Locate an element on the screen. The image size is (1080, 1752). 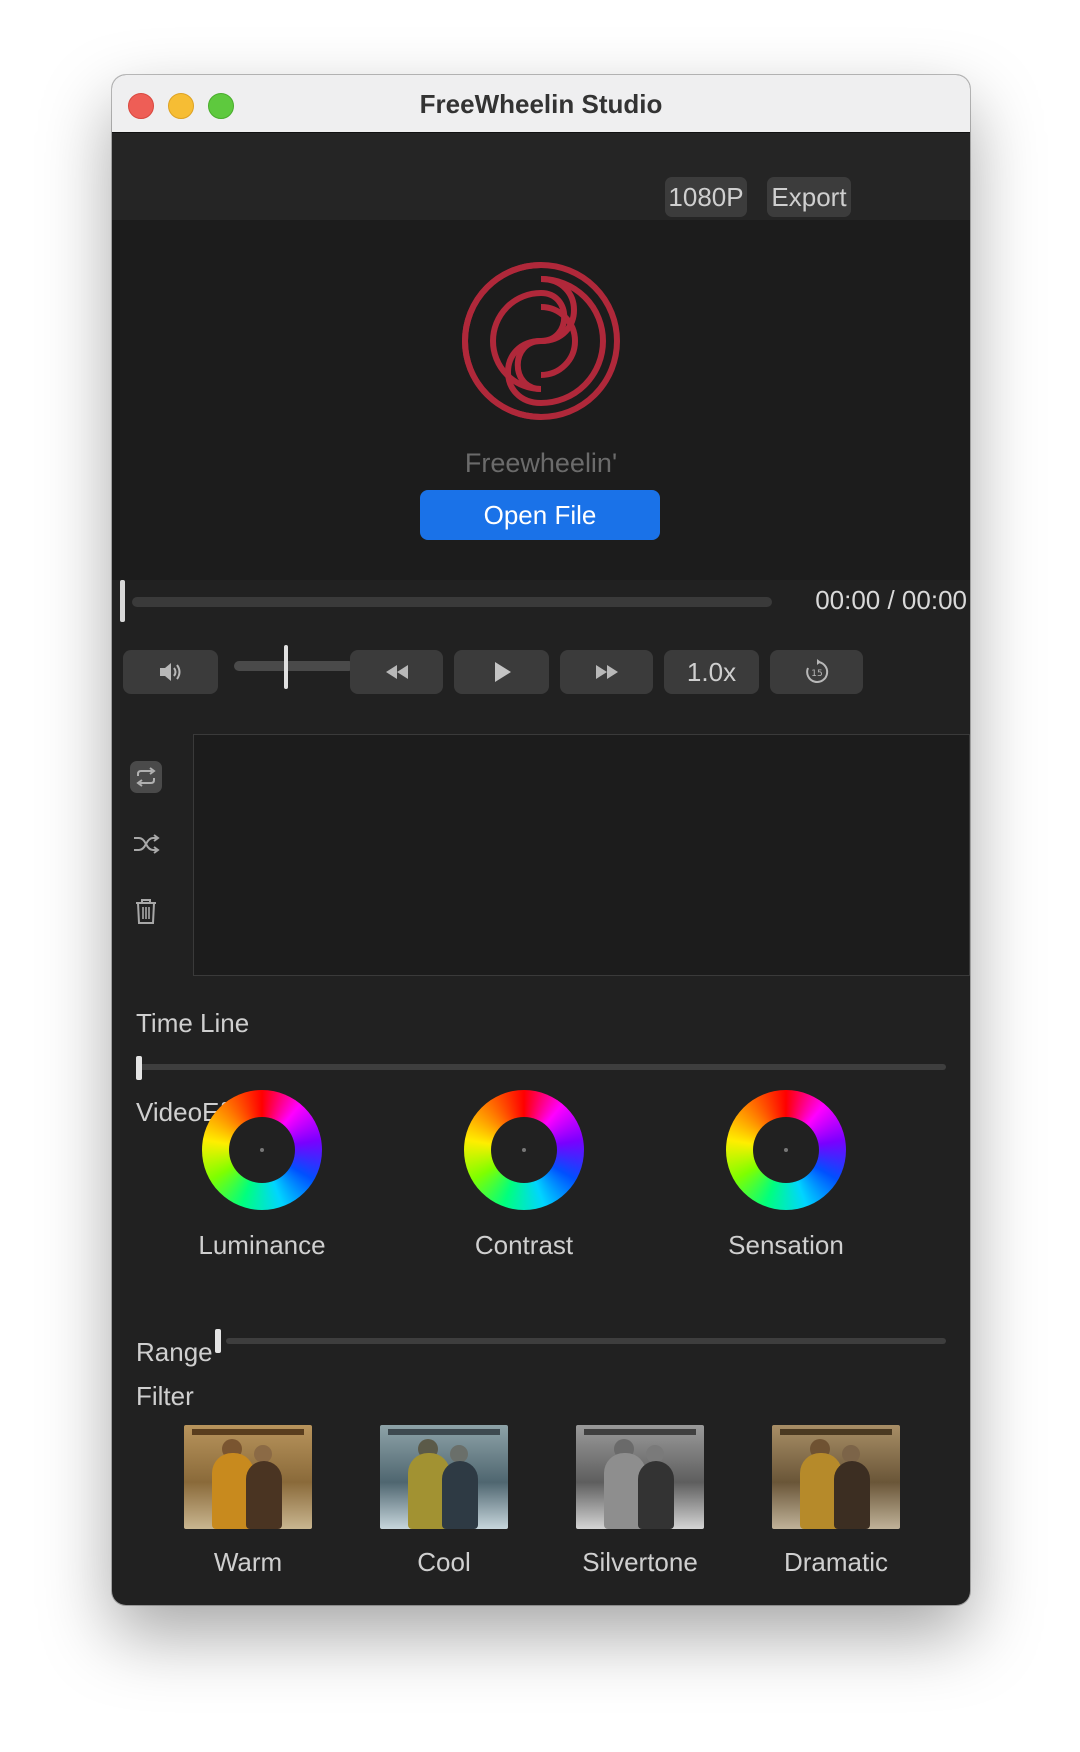
timeline-slider is located at coordinates (541, 1067).